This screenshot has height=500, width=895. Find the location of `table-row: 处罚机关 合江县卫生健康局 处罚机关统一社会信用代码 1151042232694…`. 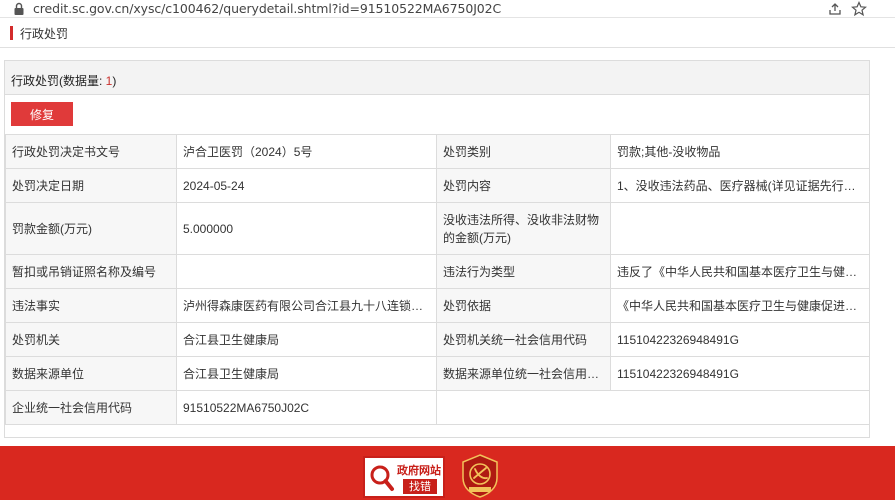

table-row: 处罚机关 合江县卫生健康局 处罚机关统一社会信用代码 1151042232694… is located at coordinates (437, 339).